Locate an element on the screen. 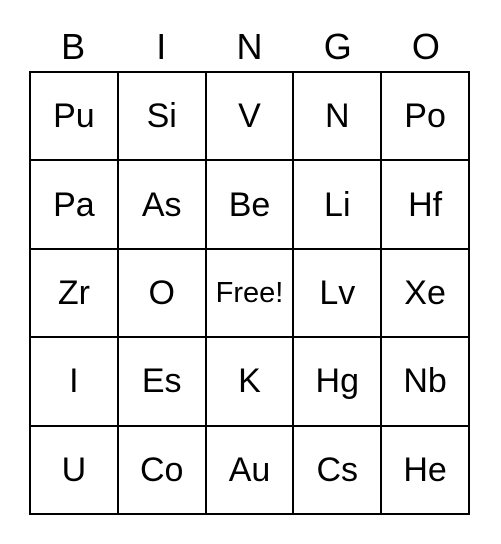 Image resolution: width=501 pixels, height=544 pixels. bingo-cell-r4c3: K is located at coordinates (250, 382).